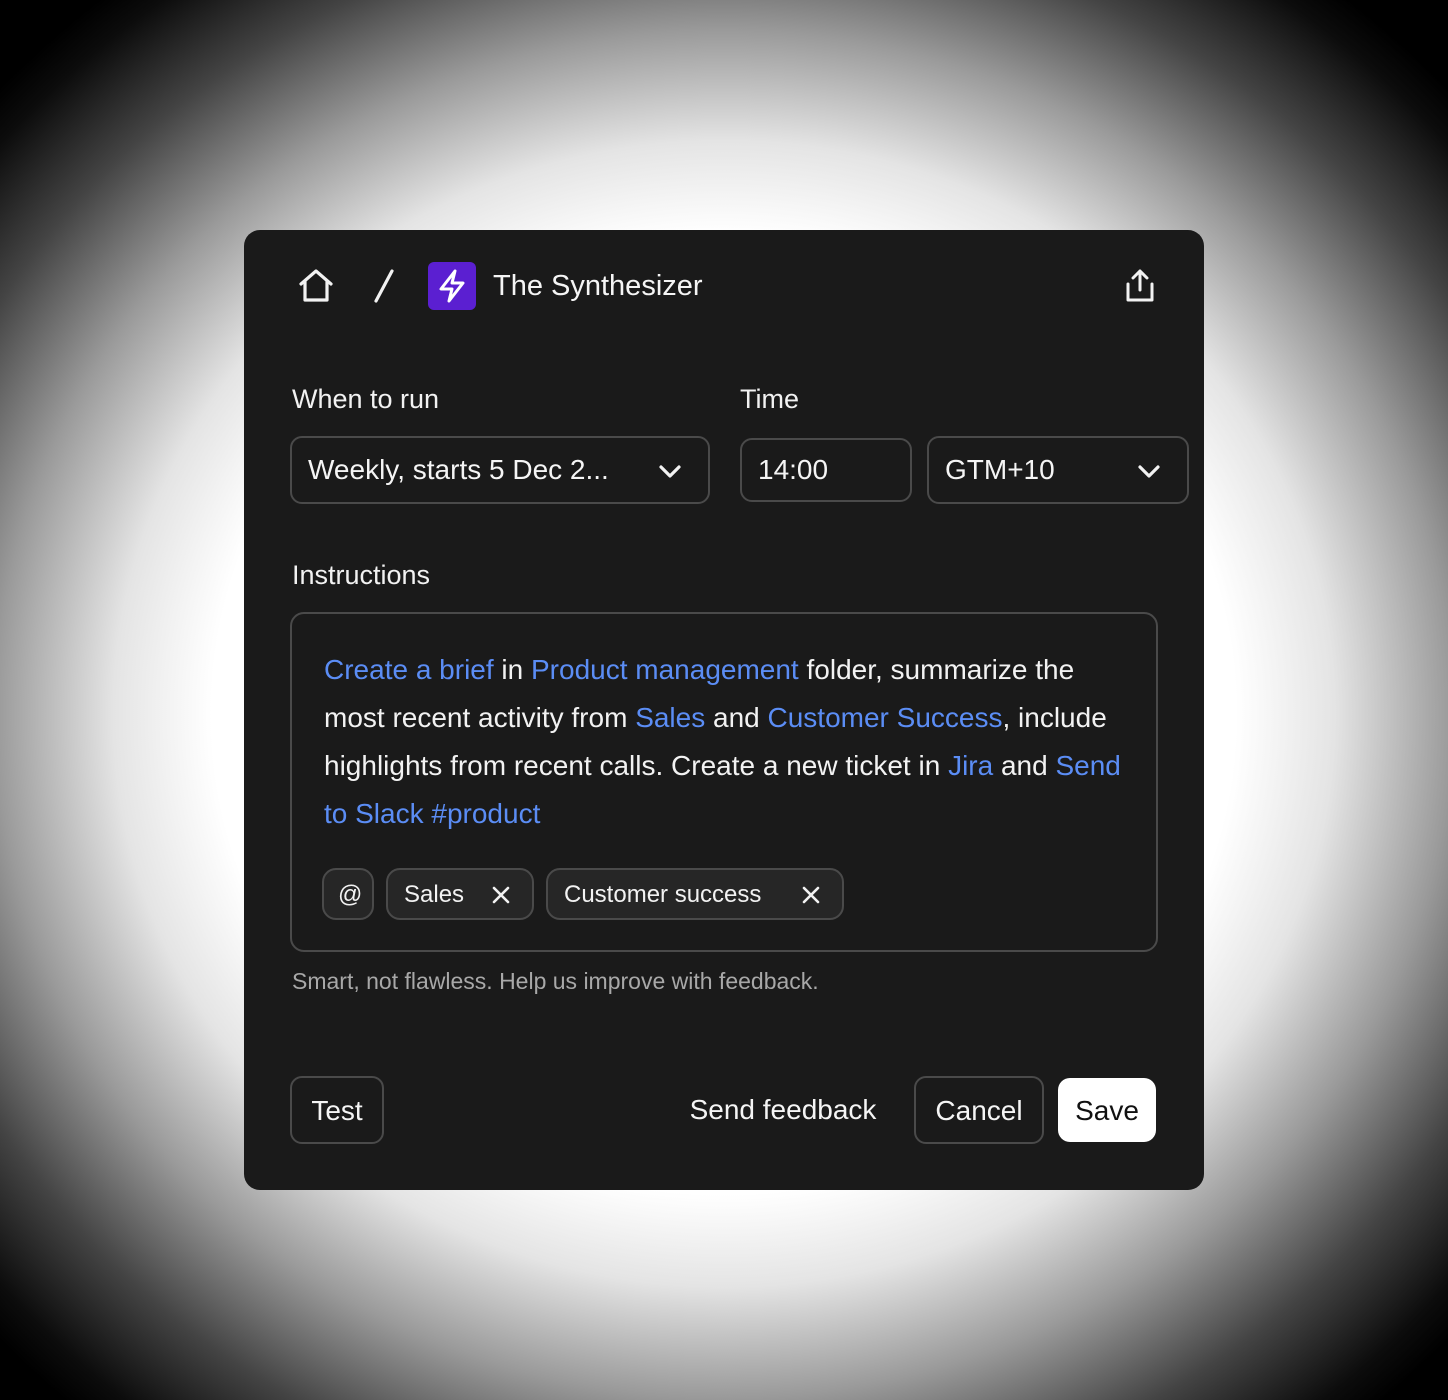 This screenshot has width=1448, height=1400. What do you see at coordinates (1058, 470) in the screenshot?
I see `timezone-select: GTM+10` at bounding box center [1058, 470].